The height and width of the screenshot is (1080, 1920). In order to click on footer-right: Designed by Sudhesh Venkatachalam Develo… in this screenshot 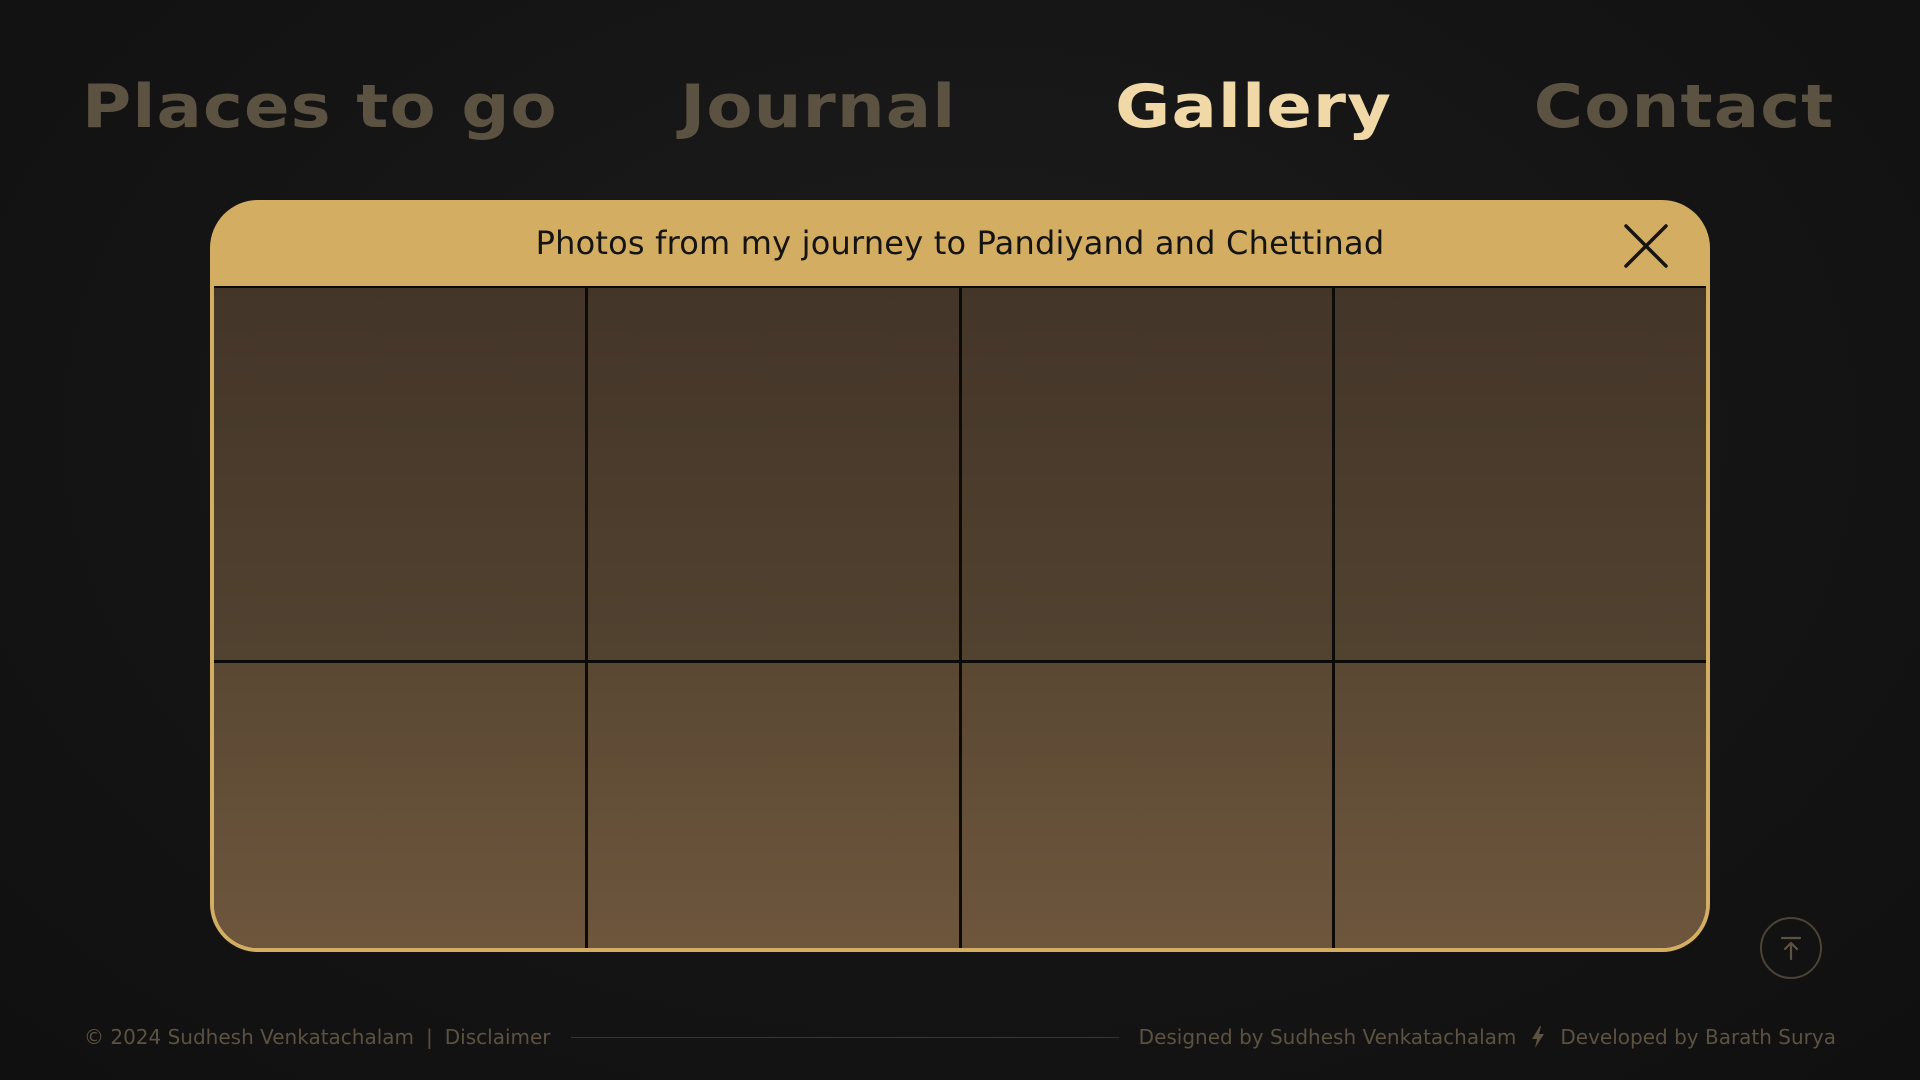, I will do `click(1487, 1037)`.